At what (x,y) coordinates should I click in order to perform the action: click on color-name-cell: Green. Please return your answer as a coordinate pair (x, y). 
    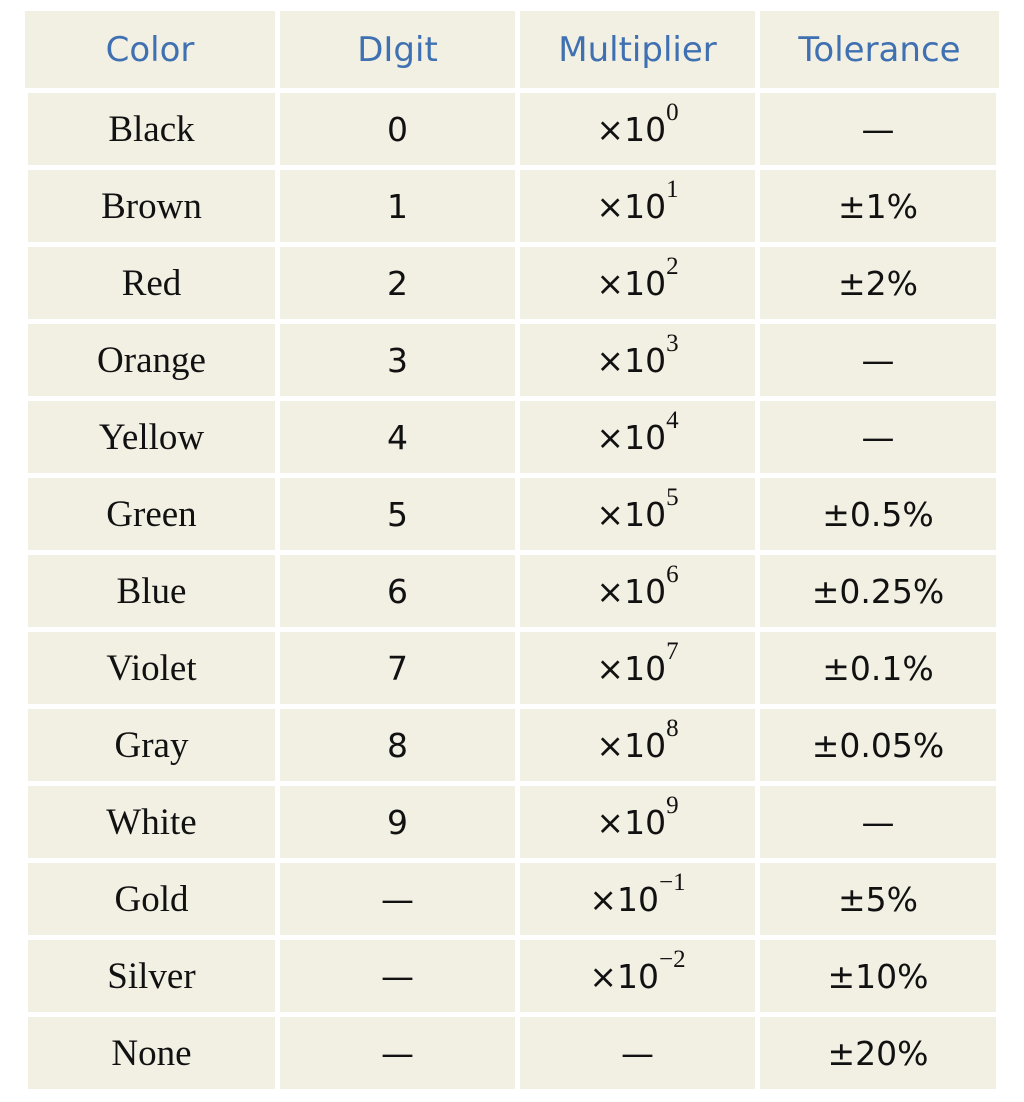
    Looking at the image, I should click on (151, 514).